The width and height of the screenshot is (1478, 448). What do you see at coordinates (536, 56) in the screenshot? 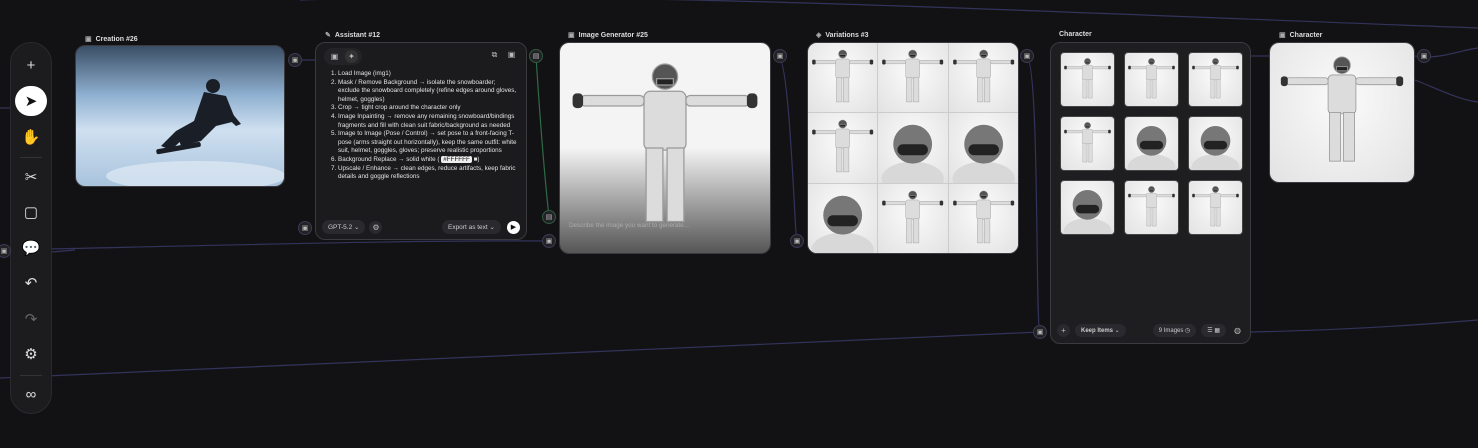
I see `assistant-output-port: ▤` at bounding box center [536, 56].